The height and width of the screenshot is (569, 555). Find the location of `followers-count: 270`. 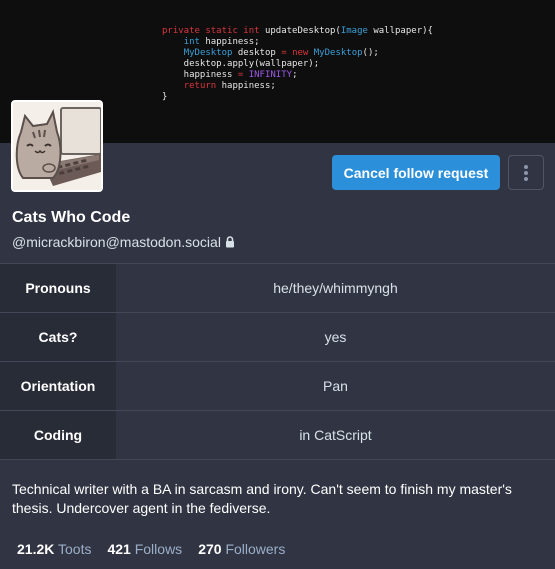

followers-count: 270 is located at coordinates (210, 549).